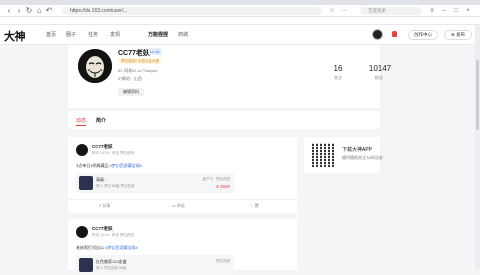 This screenshot has width=480, height=275. What do you see at coordinates (394, 34) in the screenshot?
I see `notification-bell-icon` at bounding box center [394, 34].